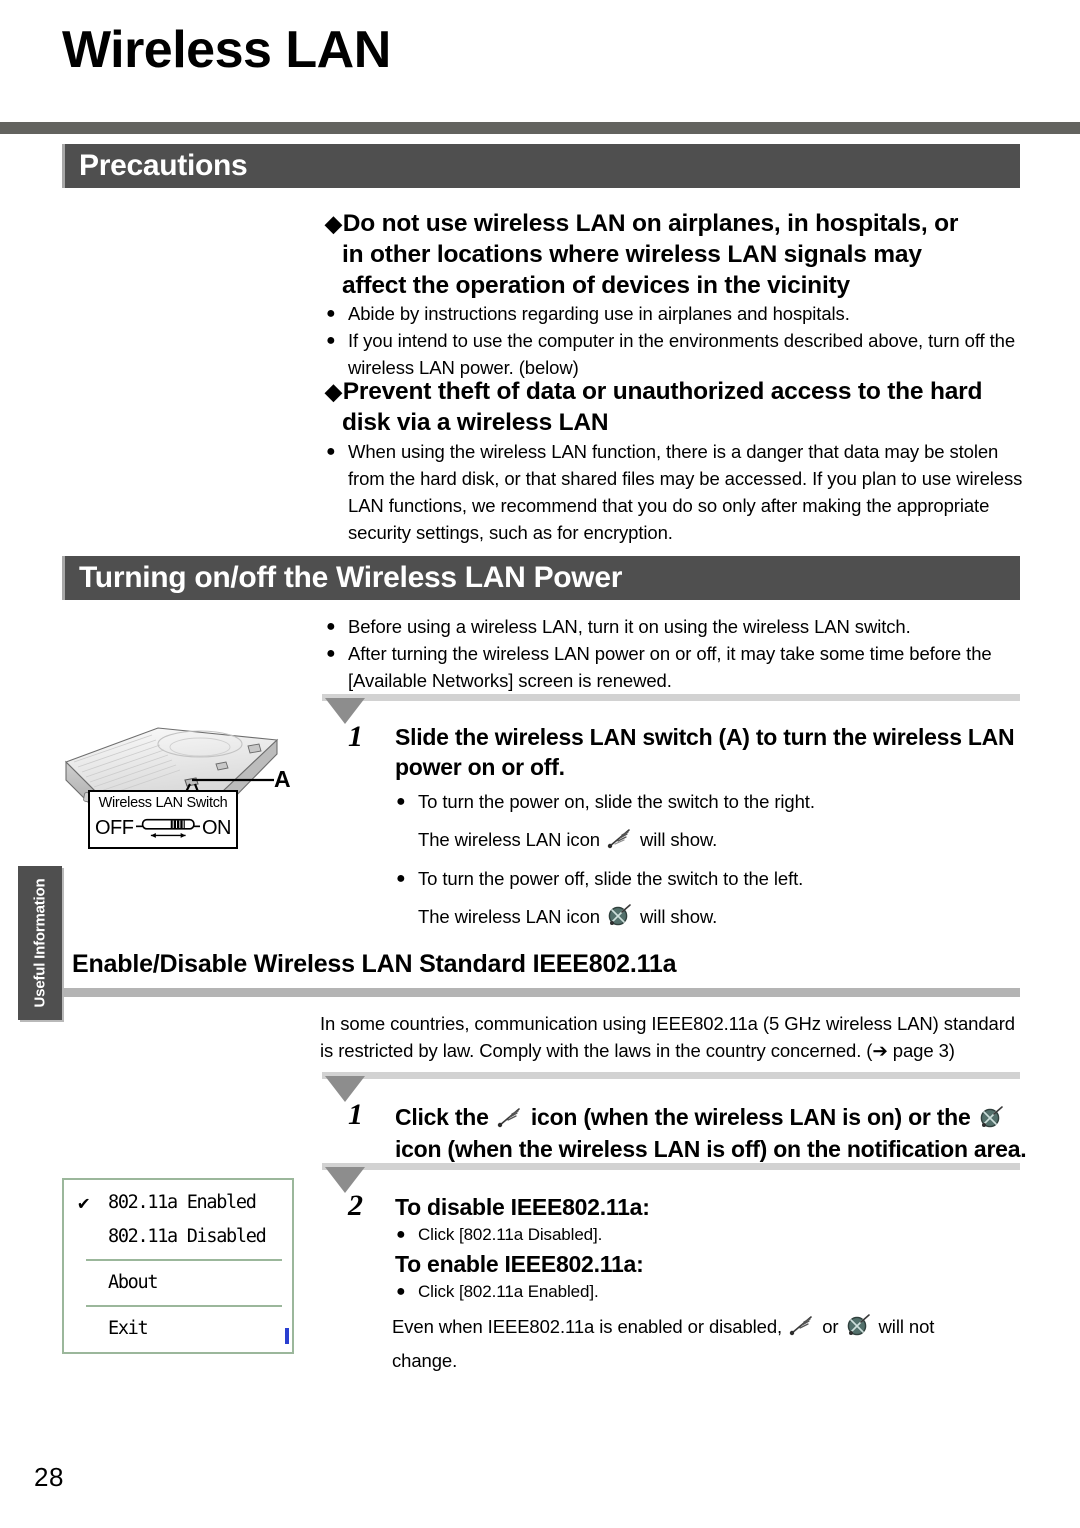 The image size is (1080, 1528). What do you see at coordinates (679, 839) in the screenshot?
I see `step1-note-on-suffix: will show.` at bounding box center [679, 839].